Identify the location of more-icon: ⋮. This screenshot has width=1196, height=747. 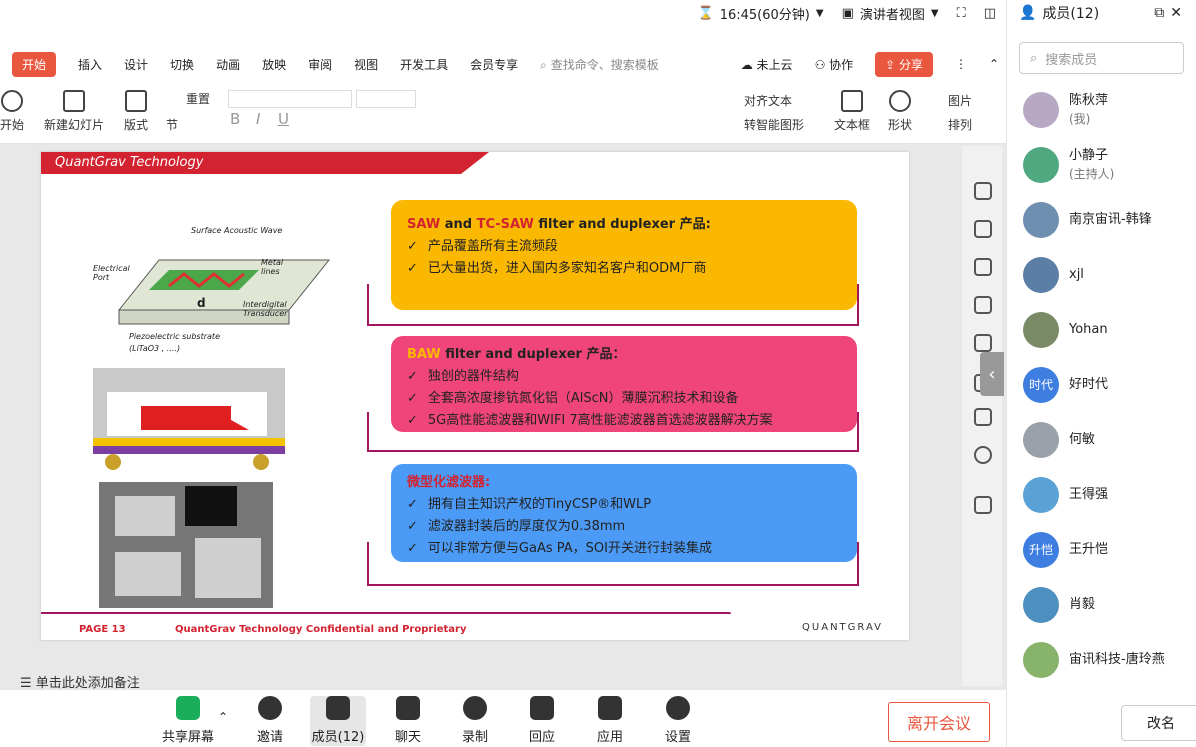
(961, 64).